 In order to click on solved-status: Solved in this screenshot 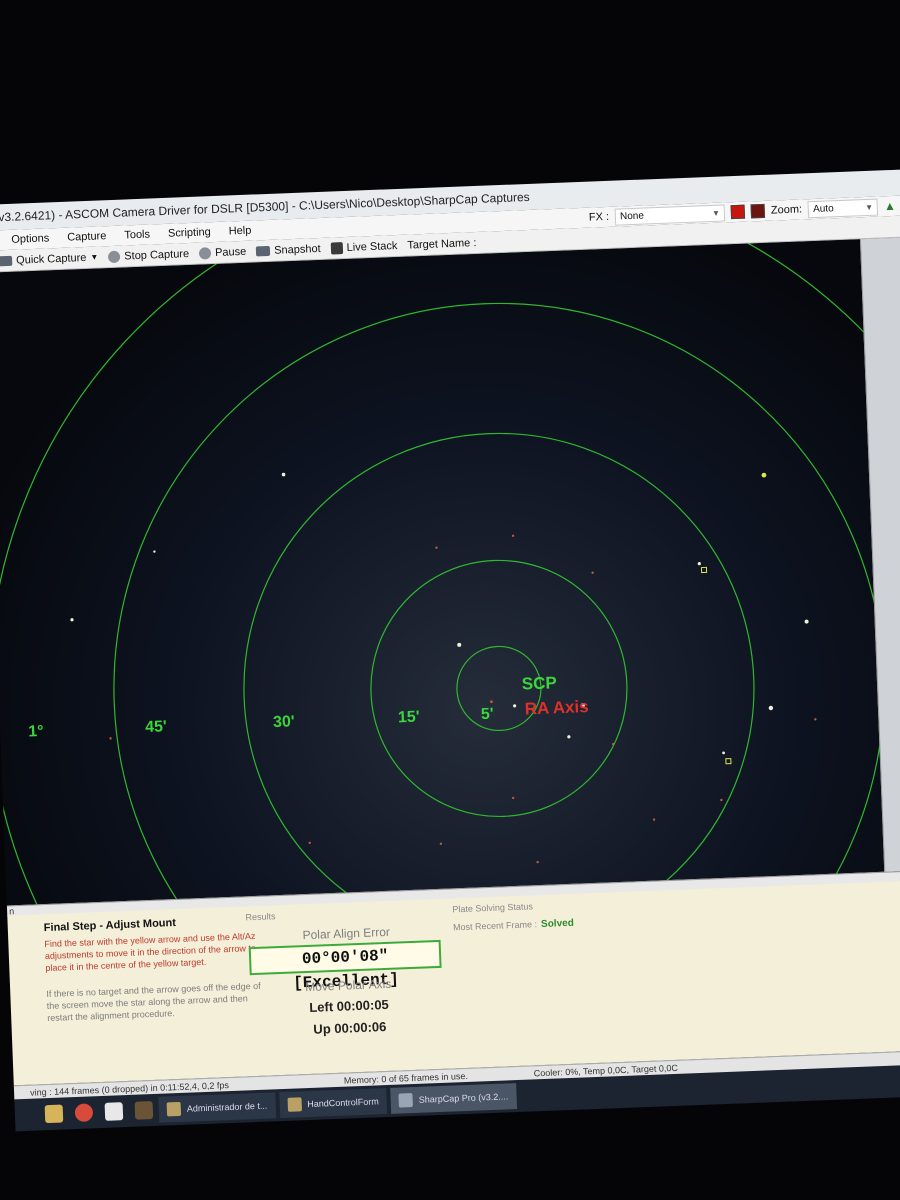, I will do `click(557, 923)`.